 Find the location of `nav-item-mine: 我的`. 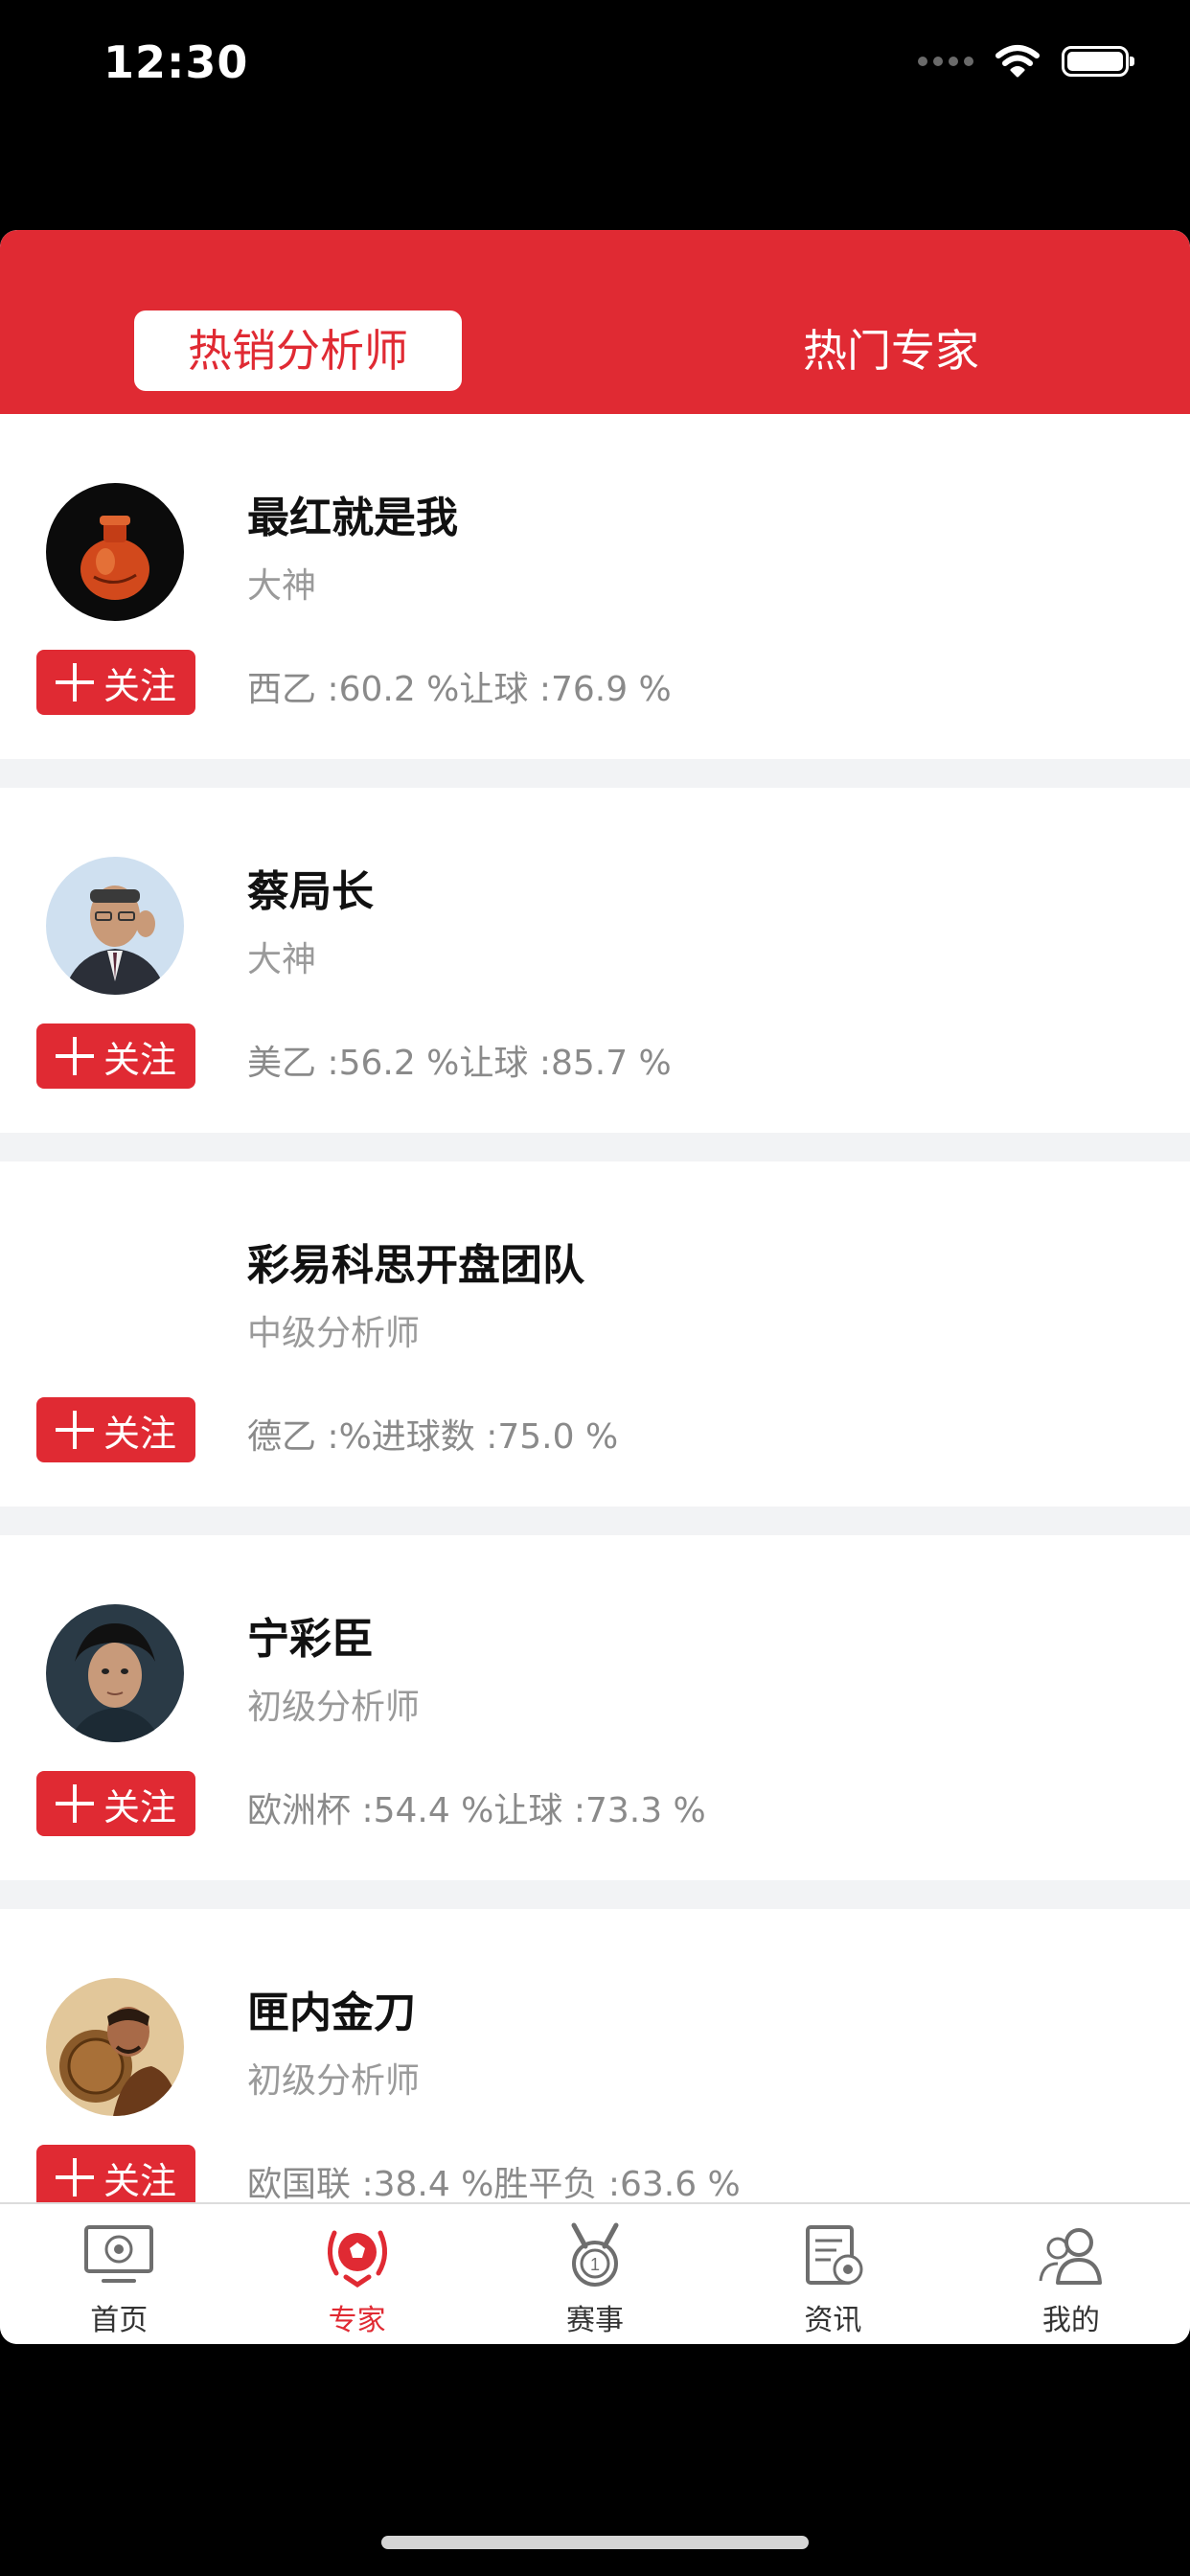

nav-item-mine: 我的 is located at coordinates (1071, 2274).